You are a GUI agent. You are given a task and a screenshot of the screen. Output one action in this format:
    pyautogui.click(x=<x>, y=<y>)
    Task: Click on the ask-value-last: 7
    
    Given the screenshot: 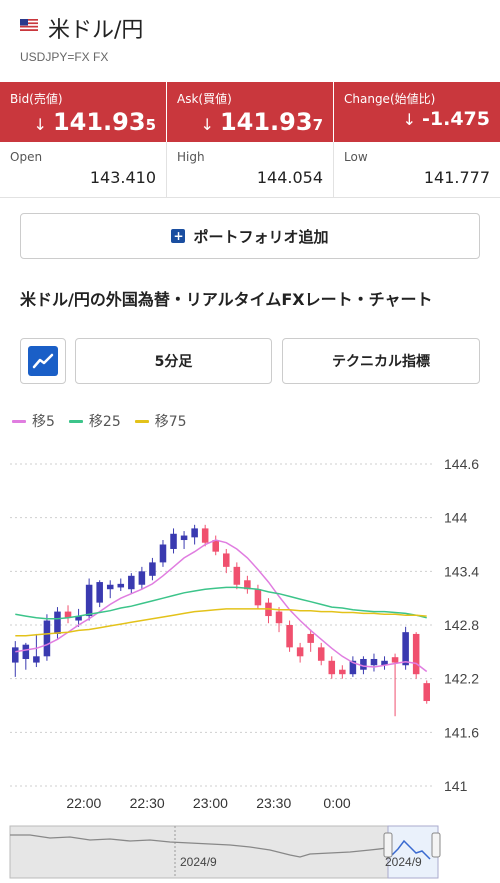 What is the action you would take?
    pyautogui.click(x=317, y=125)
    